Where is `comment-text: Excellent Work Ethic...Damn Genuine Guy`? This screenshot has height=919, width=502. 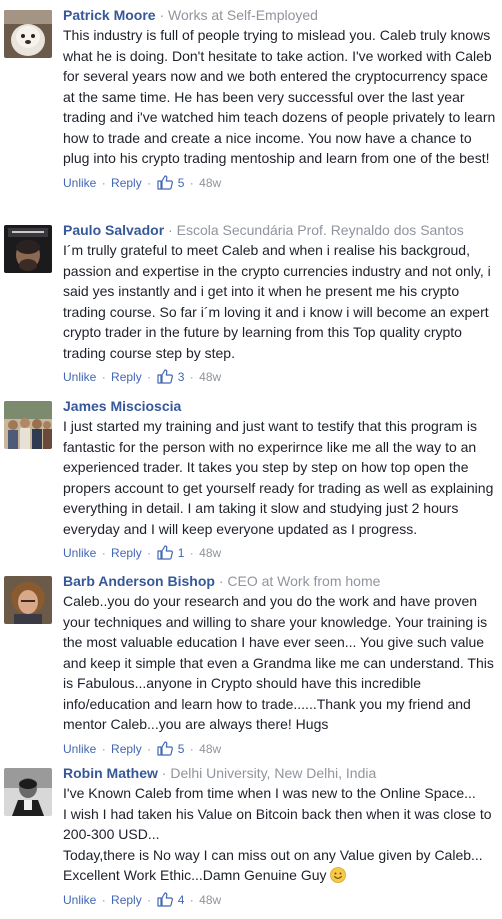
comment-text: Excellent Work Ethic...Damn Genuine Guy is located at coordinates (279, 875).